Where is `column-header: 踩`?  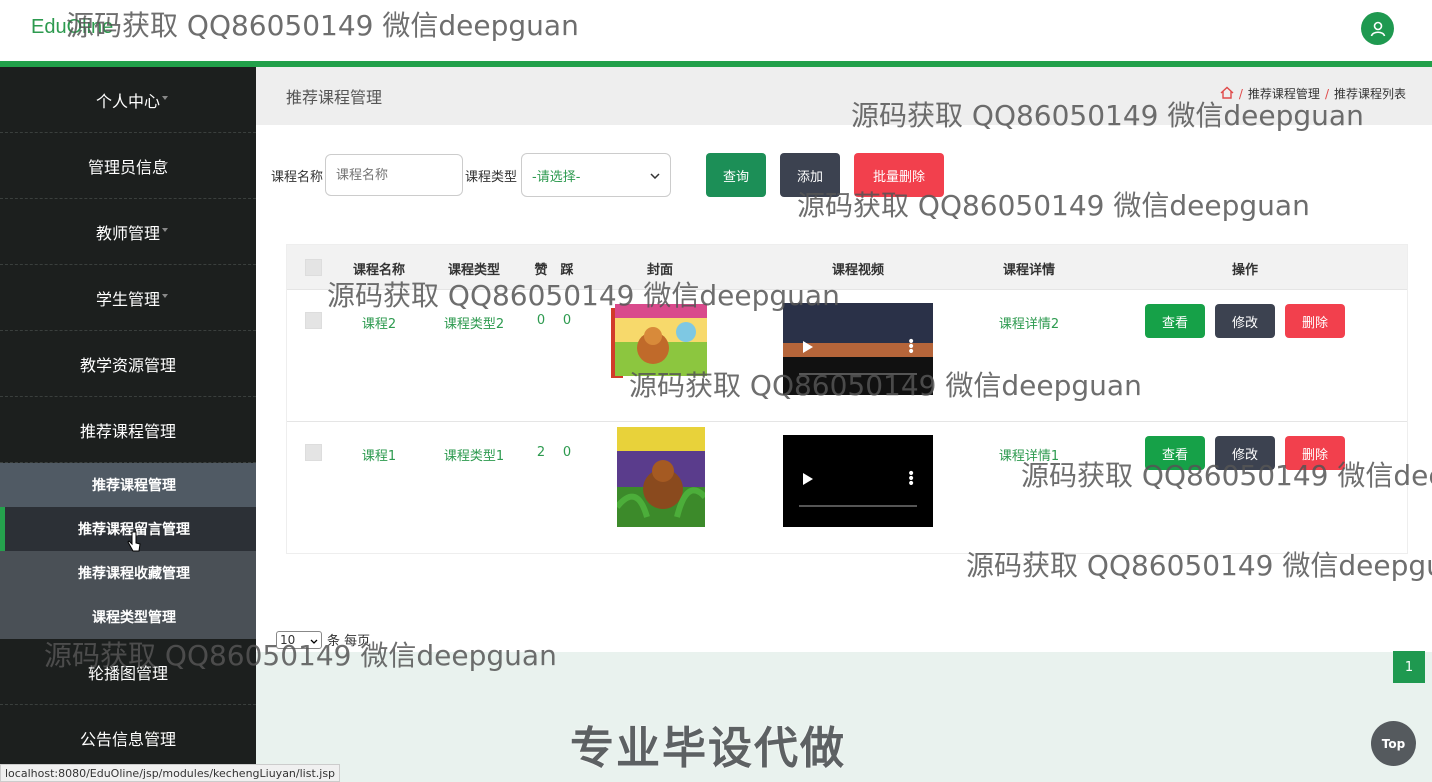 column-header: 踩 is located at coordinates (567, 270).